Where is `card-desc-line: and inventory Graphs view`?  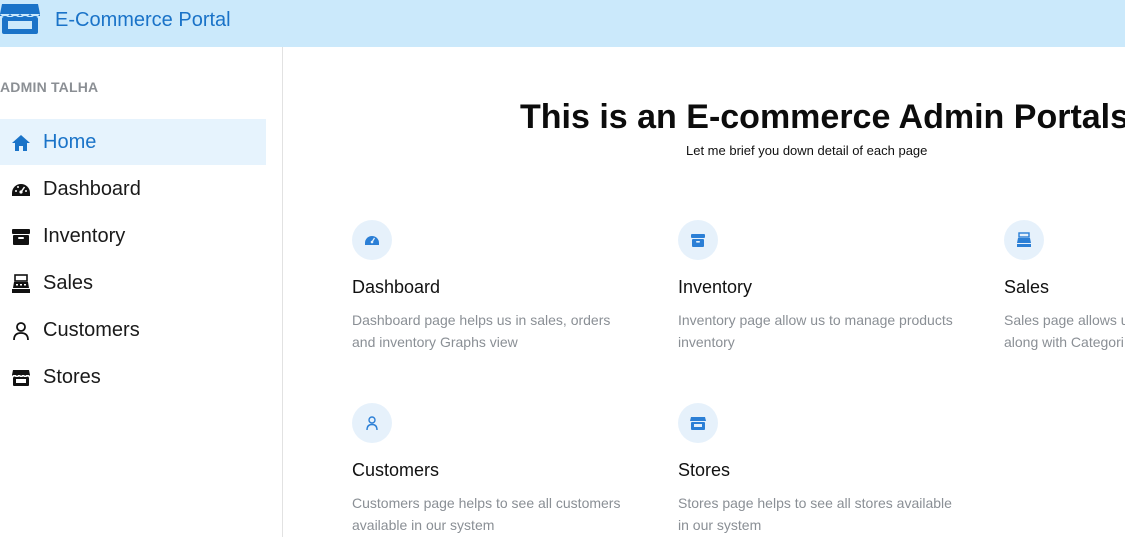 card-desc-line: and inventory Graphs view is located at coordinates (435, 342).